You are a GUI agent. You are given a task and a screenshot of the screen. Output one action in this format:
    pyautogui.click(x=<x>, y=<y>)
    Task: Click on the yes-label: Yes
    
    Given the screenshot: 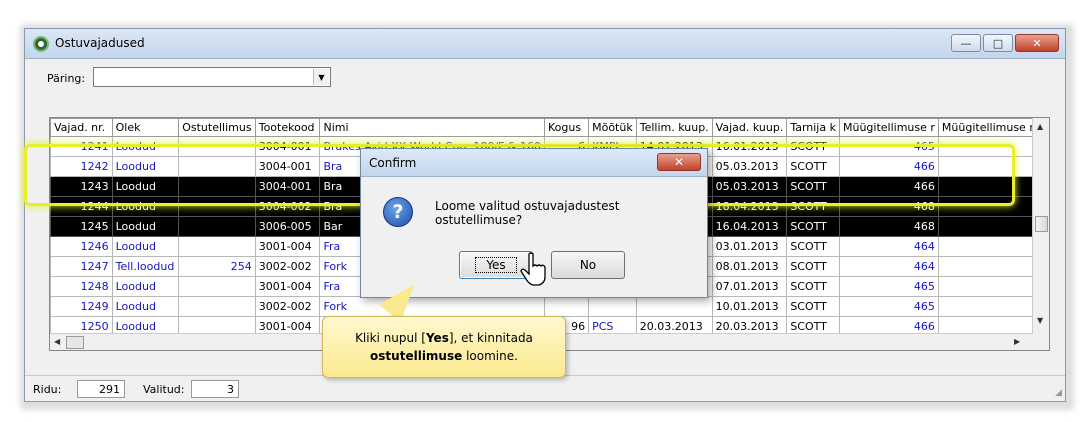 What is the action you would take?
    pyautogui.click(x=496, y=265)
    